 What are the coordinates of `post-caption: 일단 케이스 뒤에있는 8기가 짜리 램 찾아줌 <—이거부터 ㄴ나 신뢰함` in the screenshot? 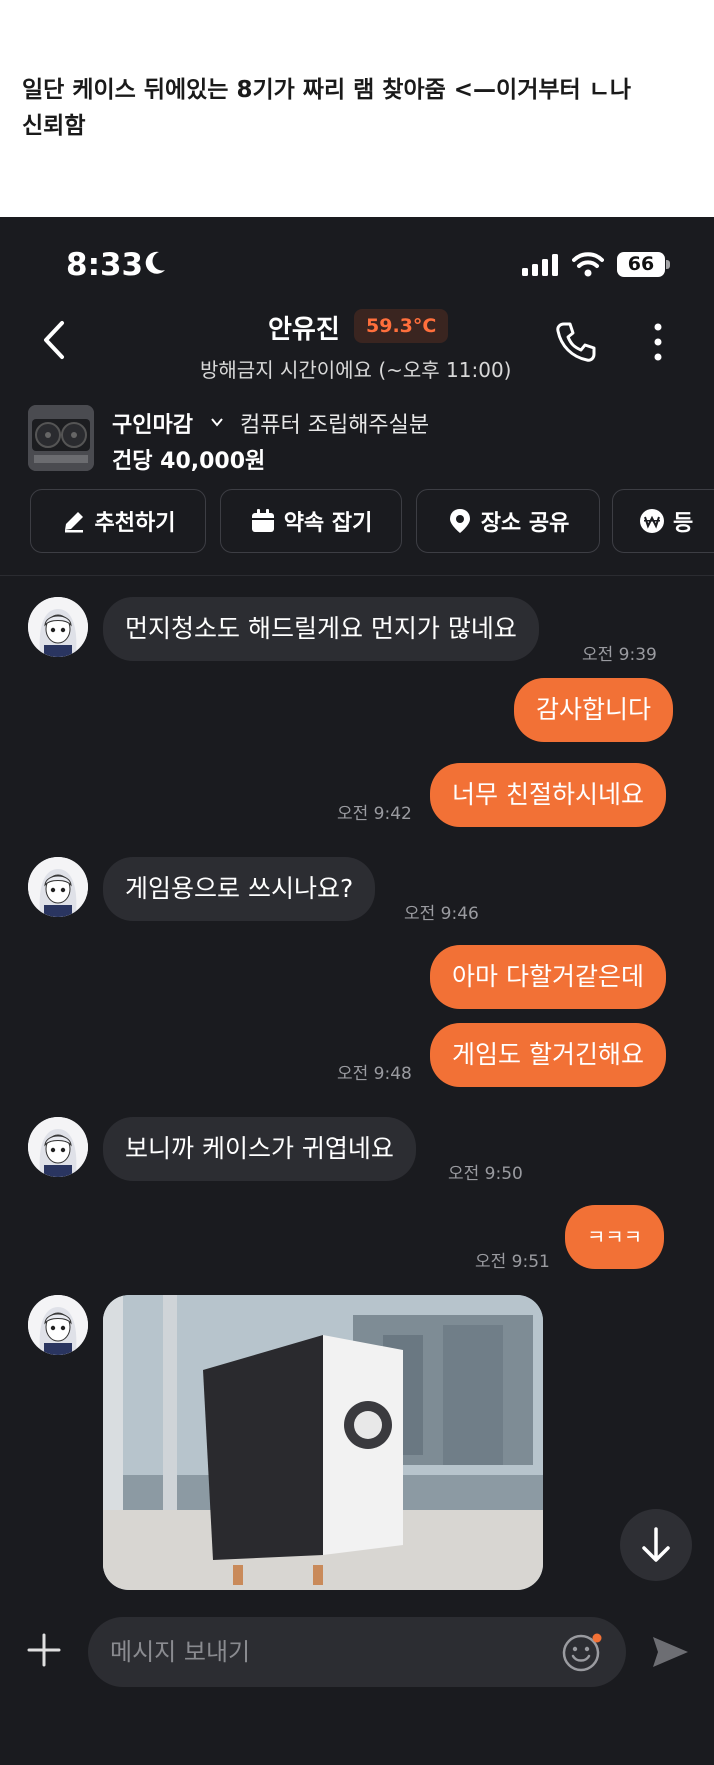 It's located at (362, 108).